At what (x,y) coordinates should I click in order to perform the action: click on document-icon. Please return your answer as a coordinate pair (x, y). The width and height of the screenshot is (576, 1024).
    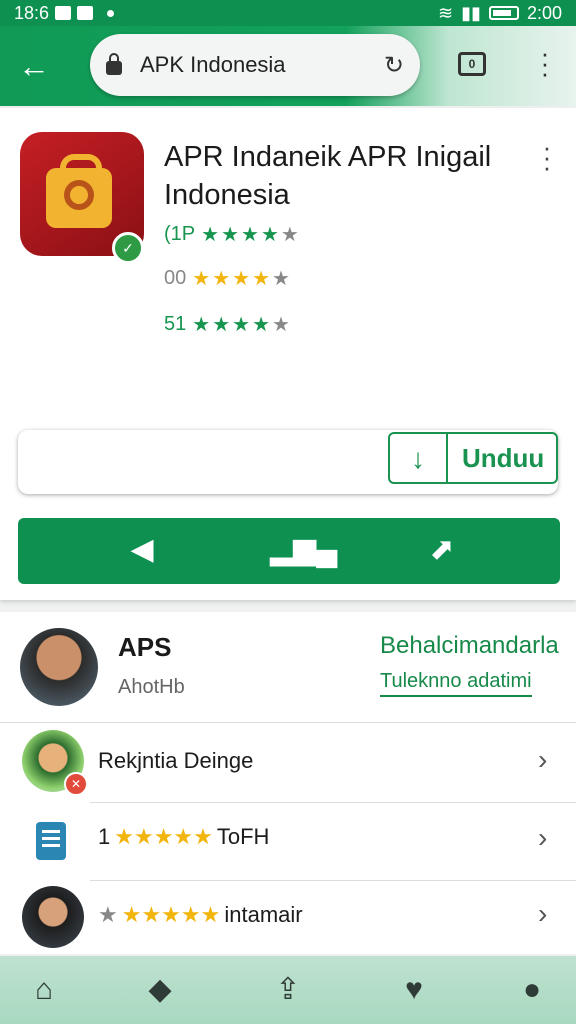
    Looking at the image, I should click on (51, 841).